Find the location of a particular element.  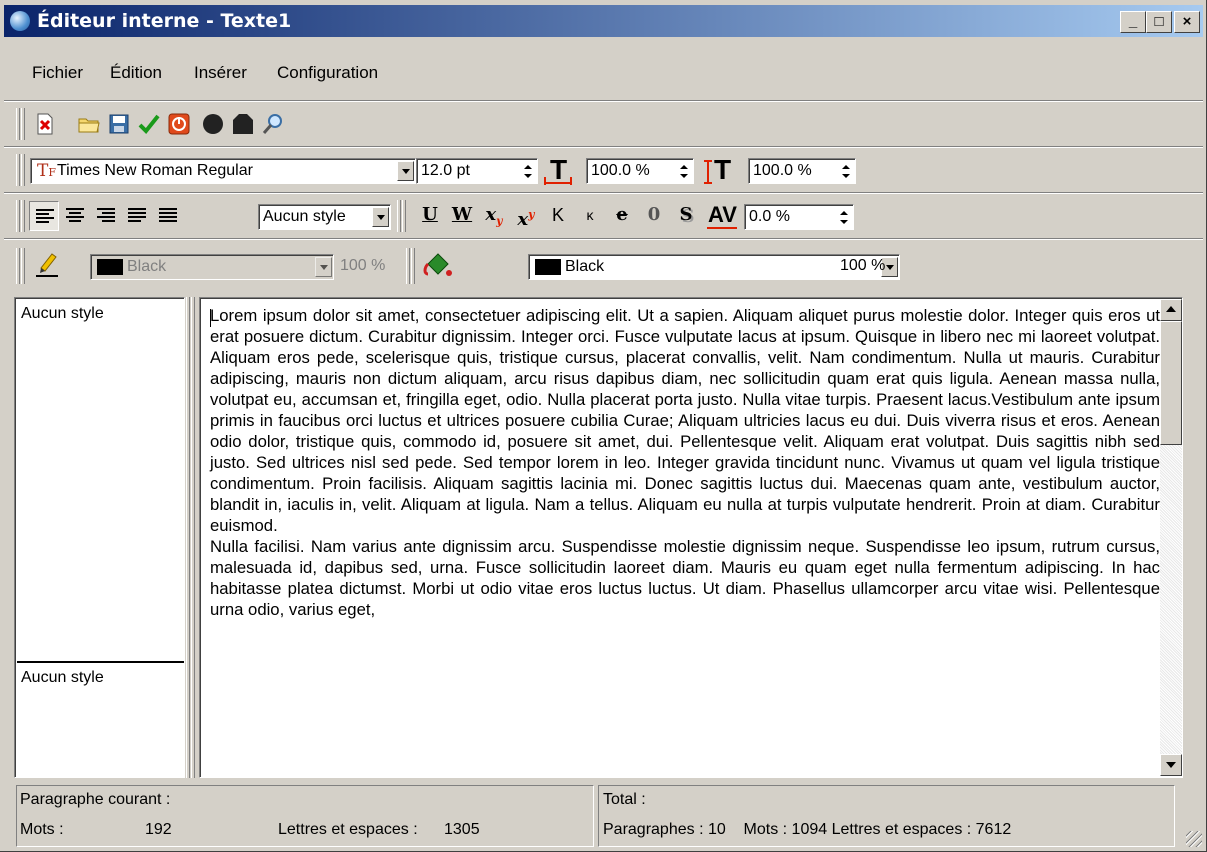

format-toolbar: Aucun style U W xy xy K κ e 0 S AV 0.0 % is located at coordinates (603, 216).